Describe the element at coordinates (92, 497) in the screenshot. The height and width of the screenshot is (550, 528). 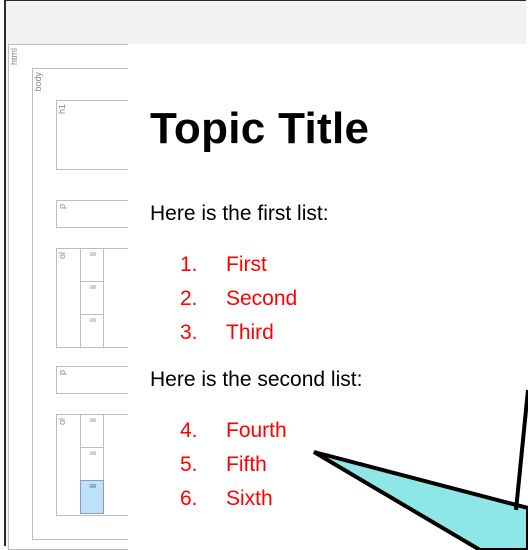
I see `tag-cell-li-6-selected: li` at that location.